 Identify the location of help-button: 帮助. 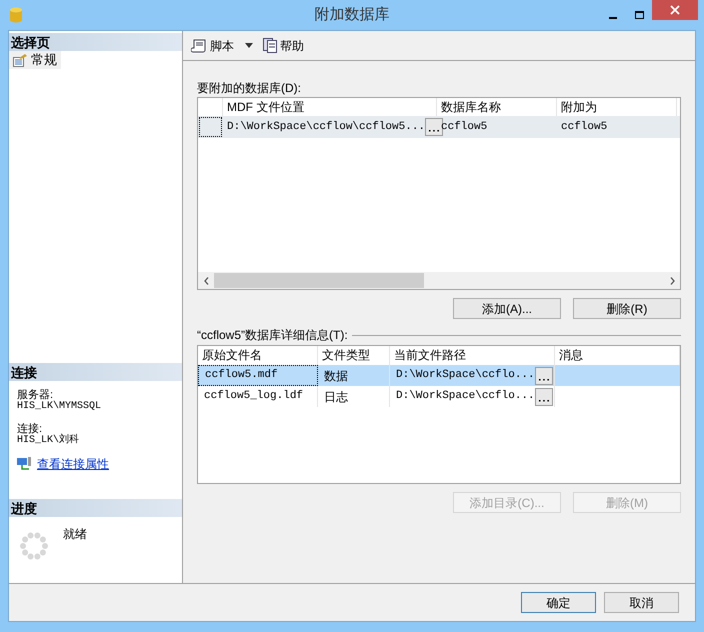
(283, 45).